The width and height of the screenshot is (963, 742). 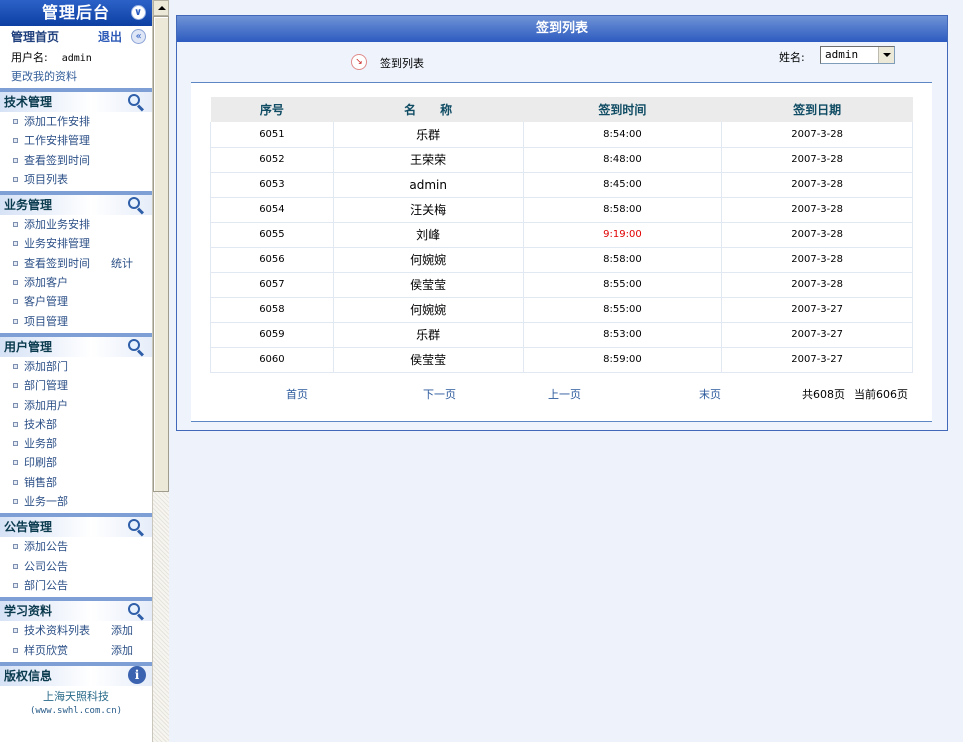 What do you see at coordinates (76, 462) in the screenshot?
I see `sidebar-item: 印刷部` at bounding box center [76, 462].